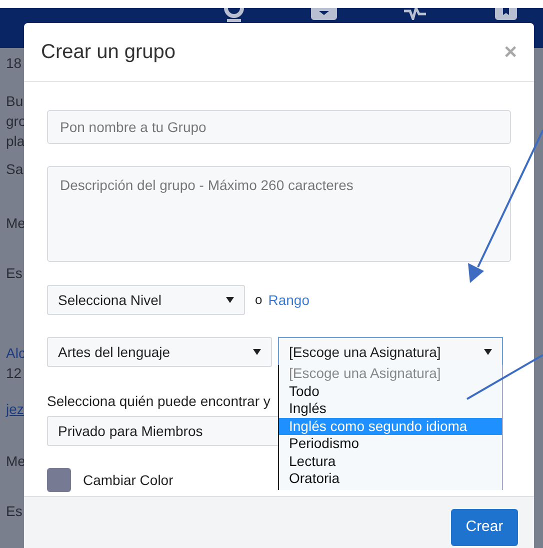  What do you see at coordinates (14, 63) in the screenshot?
I see `background-text: 18` at bounding box center [14, 63].